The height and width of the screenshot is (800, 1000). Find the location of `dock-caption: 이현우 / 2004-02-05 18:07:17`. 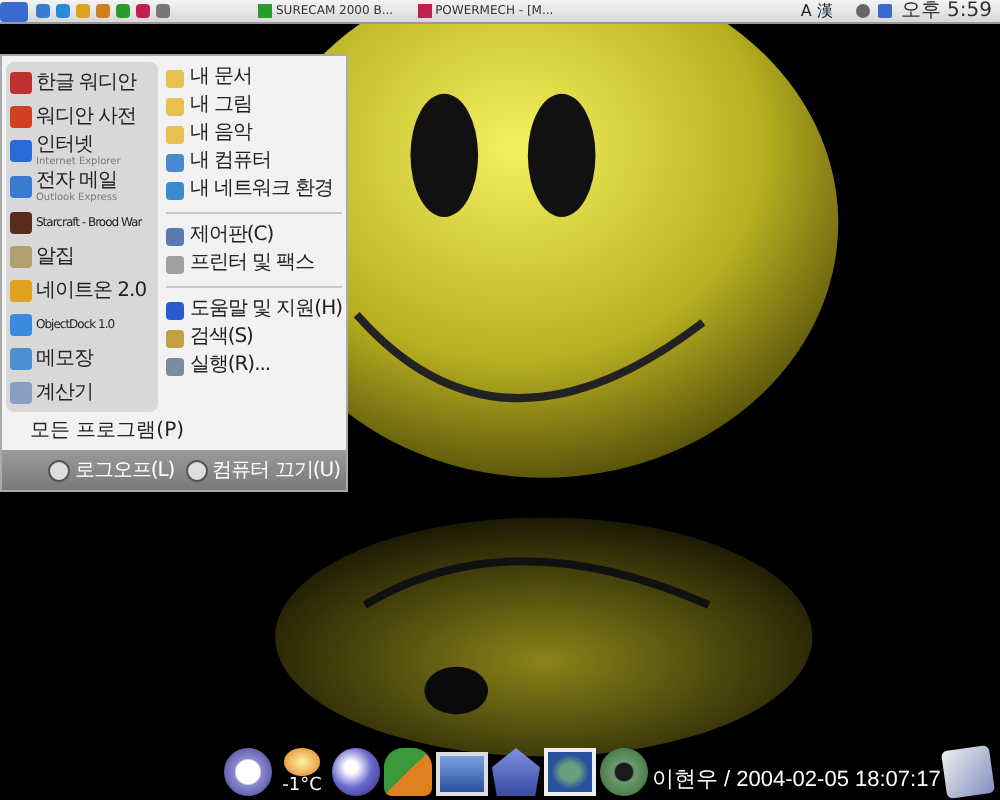

dock-caption: 이현우 / 2004-02-05 18:07:17 is located at coordinates (796, 781).